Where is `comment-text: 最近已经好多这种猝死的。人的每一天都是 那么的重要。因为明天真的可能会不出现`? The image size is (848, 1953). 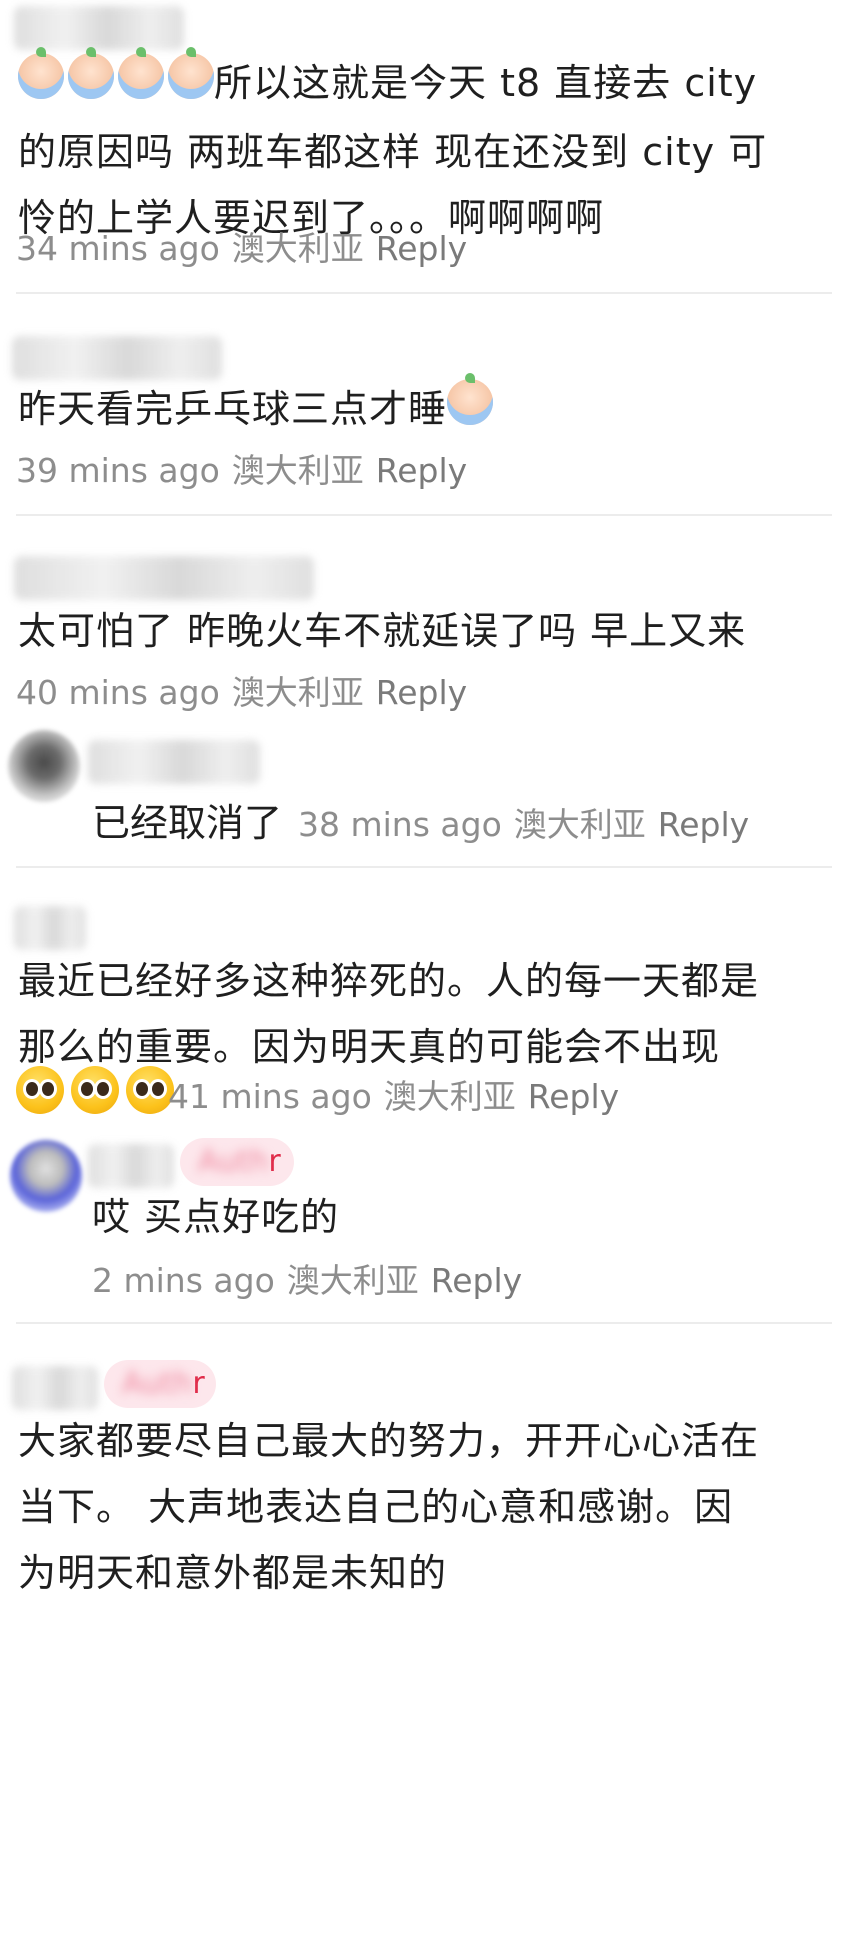
comment-text: 最近已经好多这种猝死的。人的每一天都是 那么的重要。因为明天真的可能会不出现 is located at coordinates (424, 1014).